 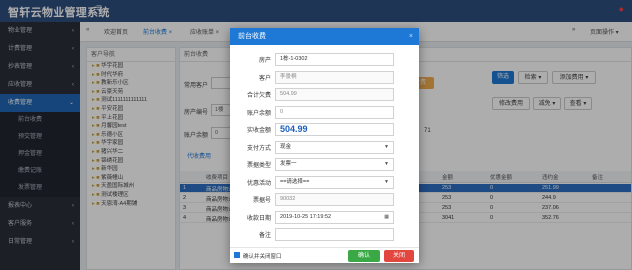 What do you see at coordinates (264, 61) in the screenshot?
I see `modal-field-label: 房产` at bounding box center [264, 61].